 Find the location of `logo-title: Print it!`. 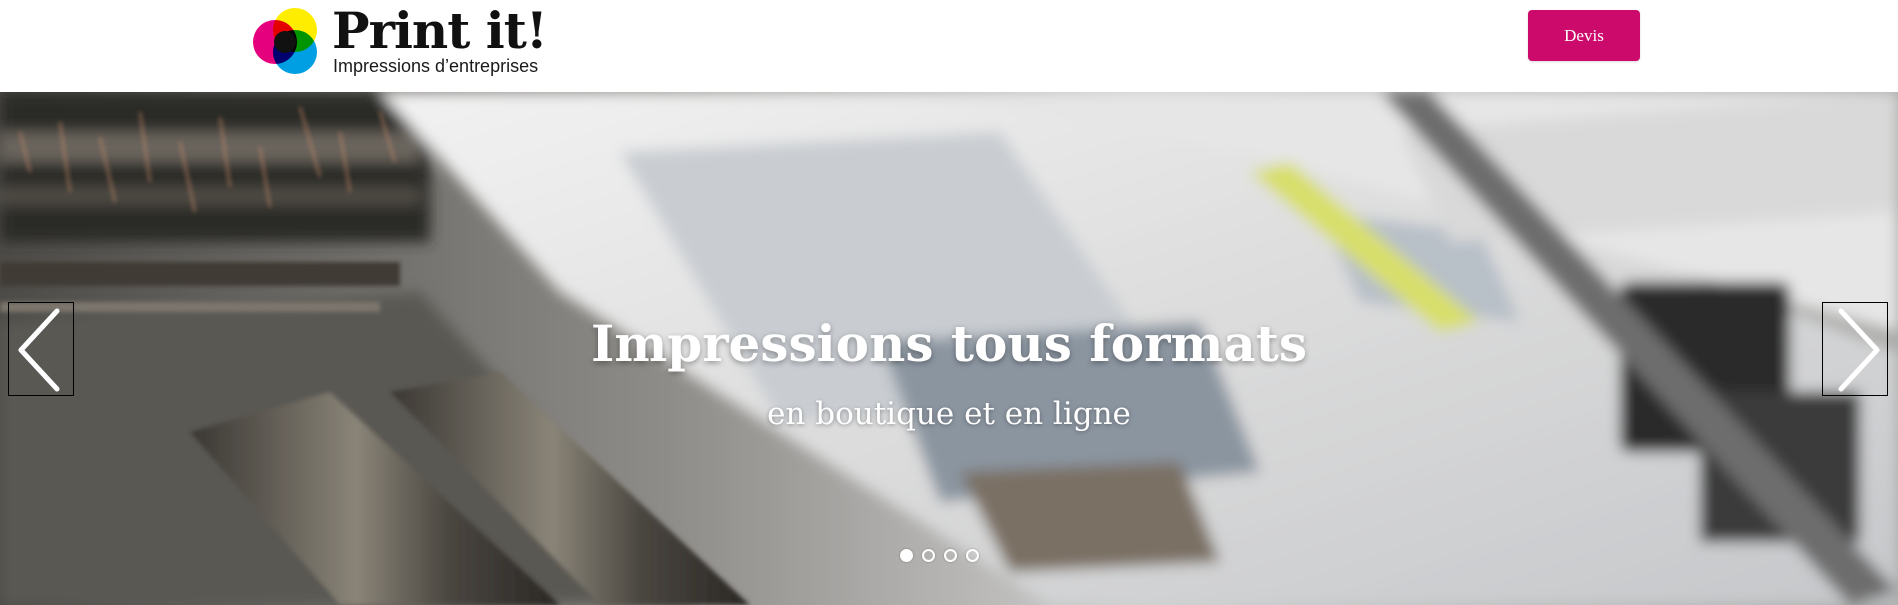

logo-title: Print it! is located at coordinates (440, 30).